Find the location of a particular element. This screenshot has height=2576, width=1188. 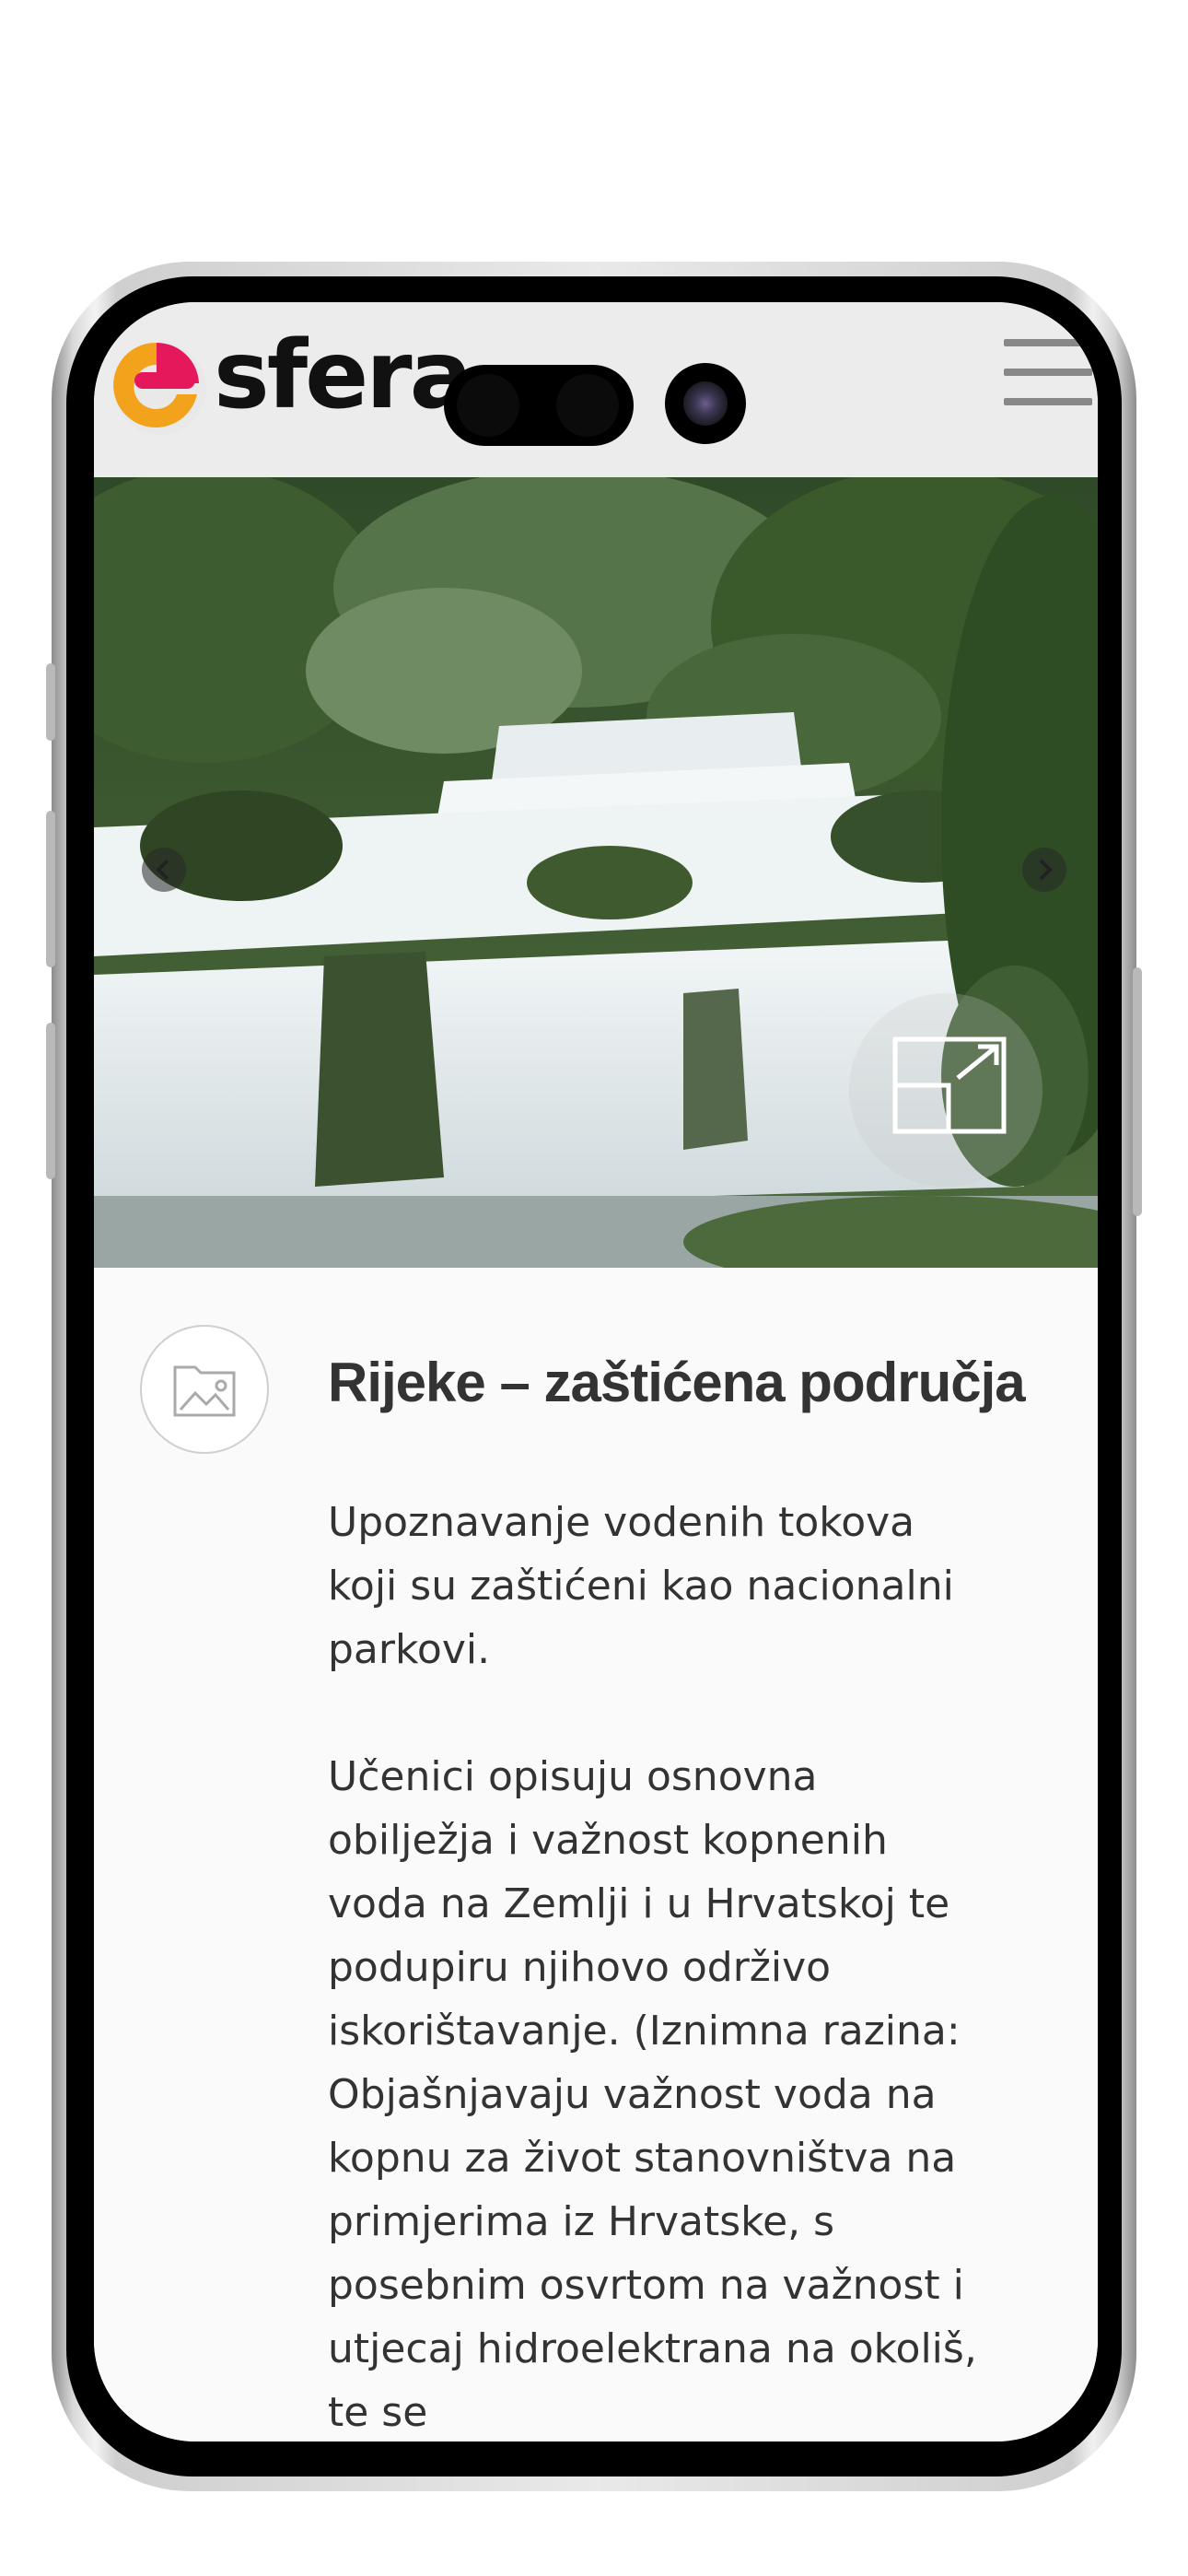

camera-icon is located at coordinates (705, 403).